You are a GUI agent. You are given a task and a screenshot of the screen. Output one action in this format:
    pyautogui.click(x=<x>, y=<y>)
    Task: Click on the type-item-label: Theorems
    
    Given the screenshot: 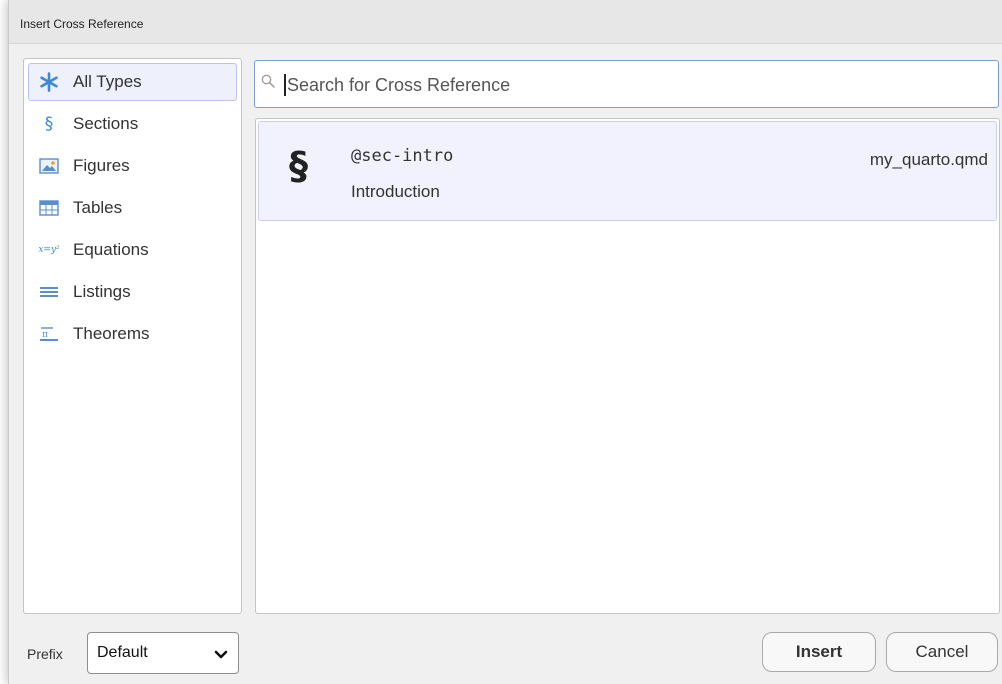 What is the action you would take?
    pyautogui.click(x=111, y=333)
    